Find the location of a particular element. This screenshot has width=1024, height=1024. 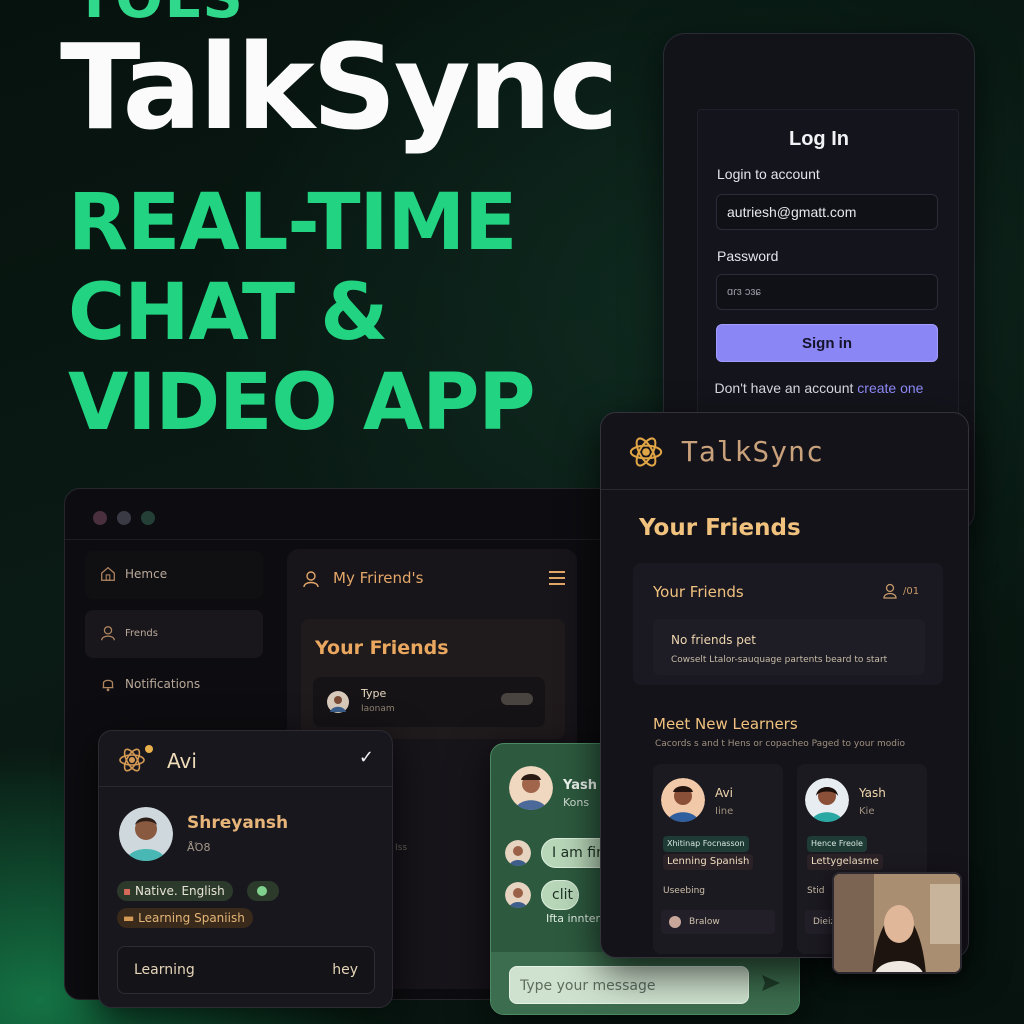

chat-contact-status: Kons is located at coordinates (576, 802).